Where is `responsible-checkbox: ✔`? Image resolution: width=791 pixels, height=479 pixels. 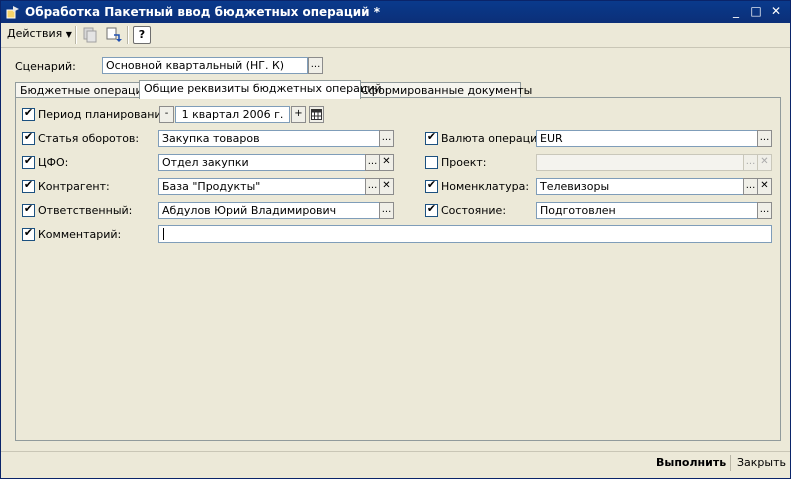 responsible-checkbox: ✔ is located at coordinates (28, 209).